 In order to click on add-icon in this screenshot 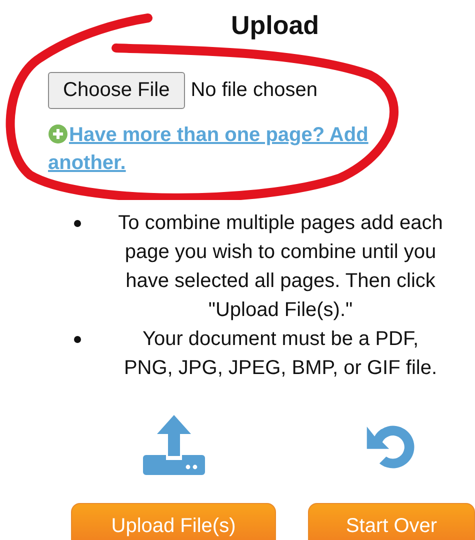, I will do `click(58, 134)`.